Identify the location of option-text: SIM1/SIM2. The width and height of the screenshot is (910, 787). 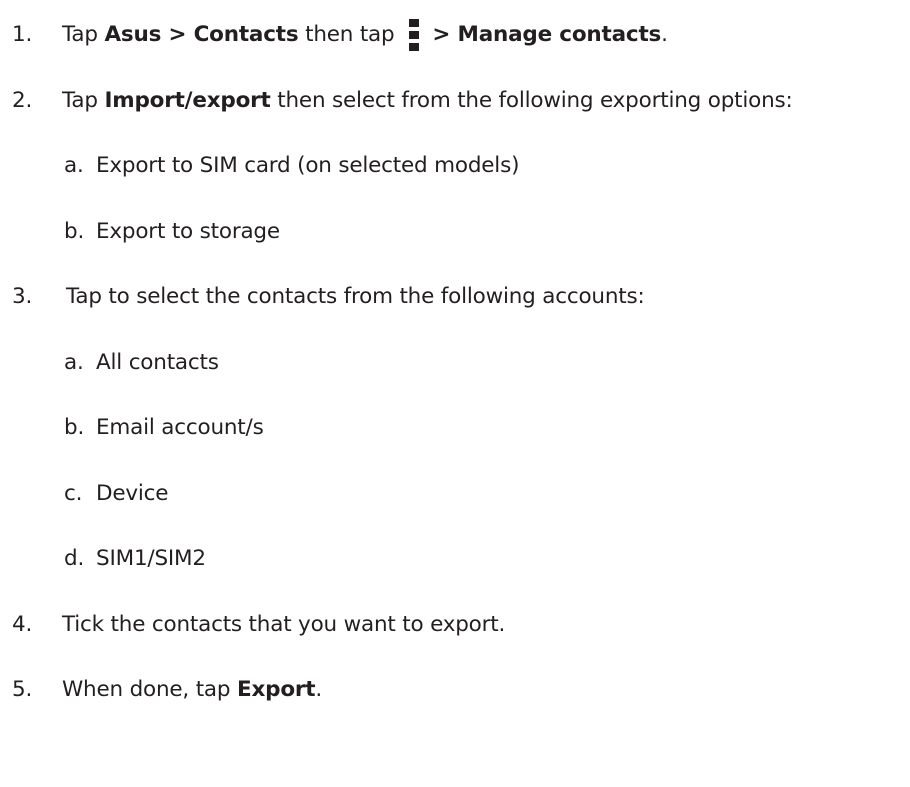
(151, 558).